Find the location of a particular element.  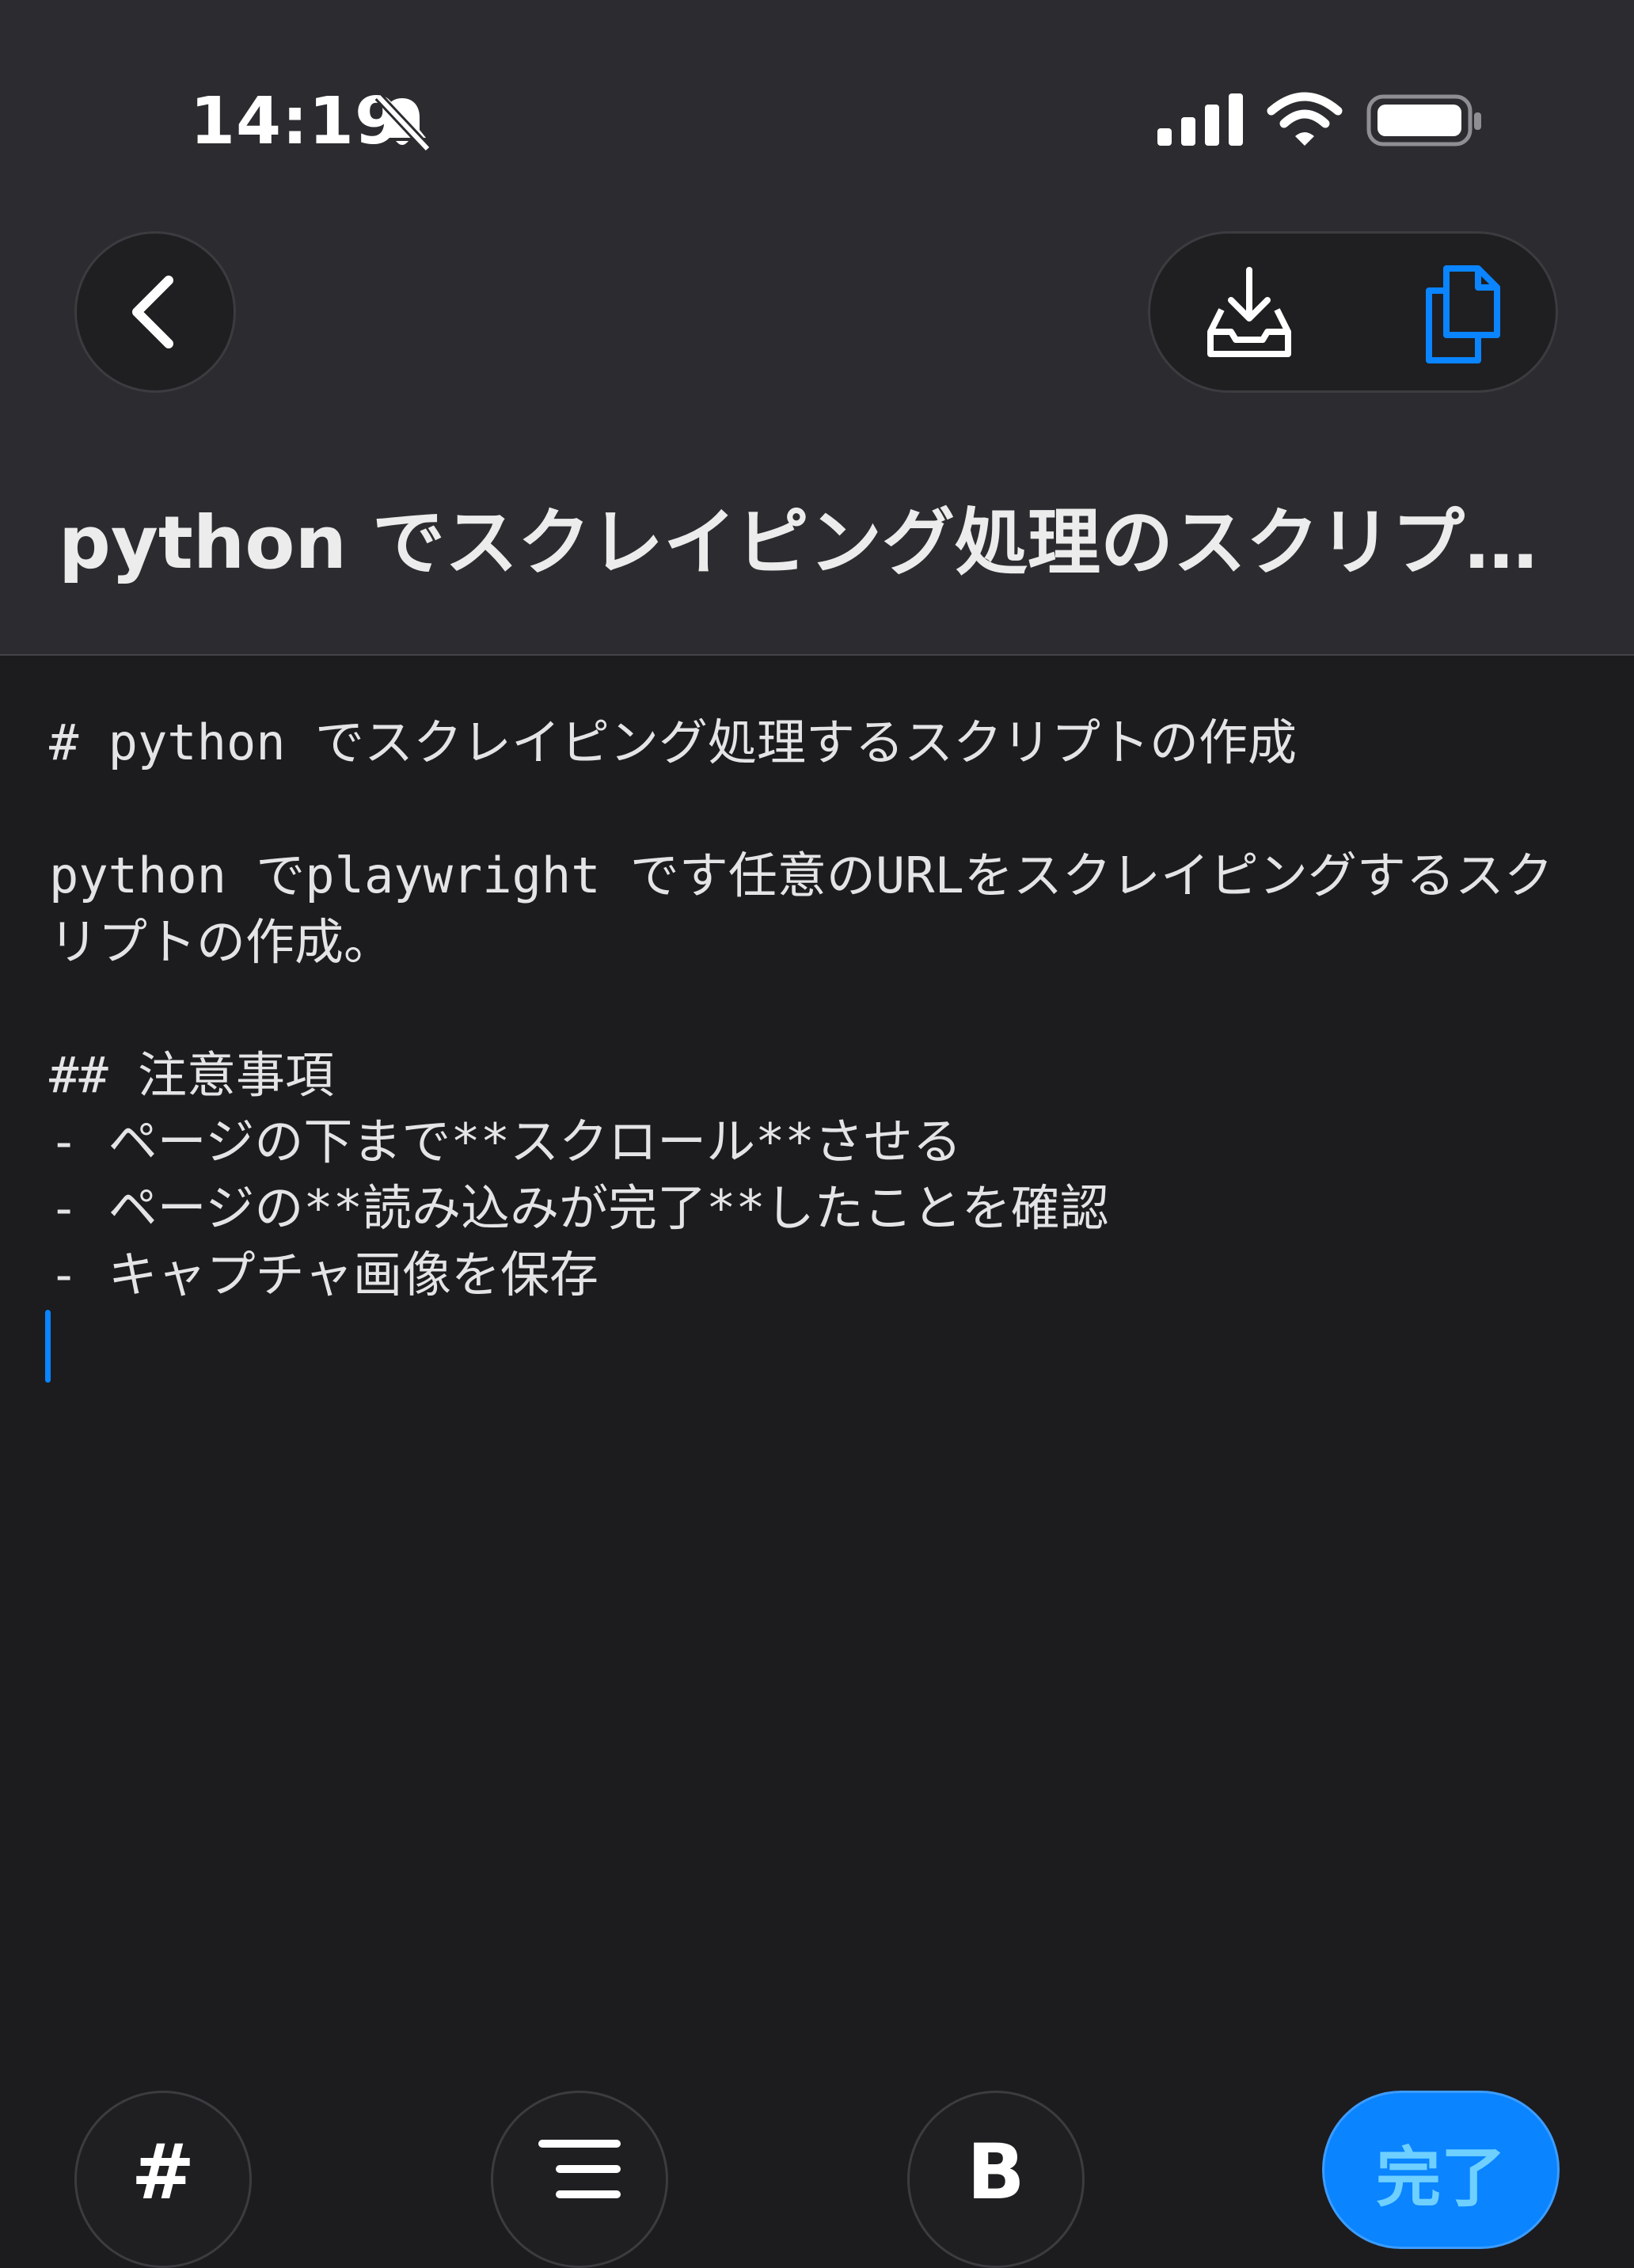

editor-line: - ページの**読み込みが完了**したことを確認 is located at coordinates (579, 1208).